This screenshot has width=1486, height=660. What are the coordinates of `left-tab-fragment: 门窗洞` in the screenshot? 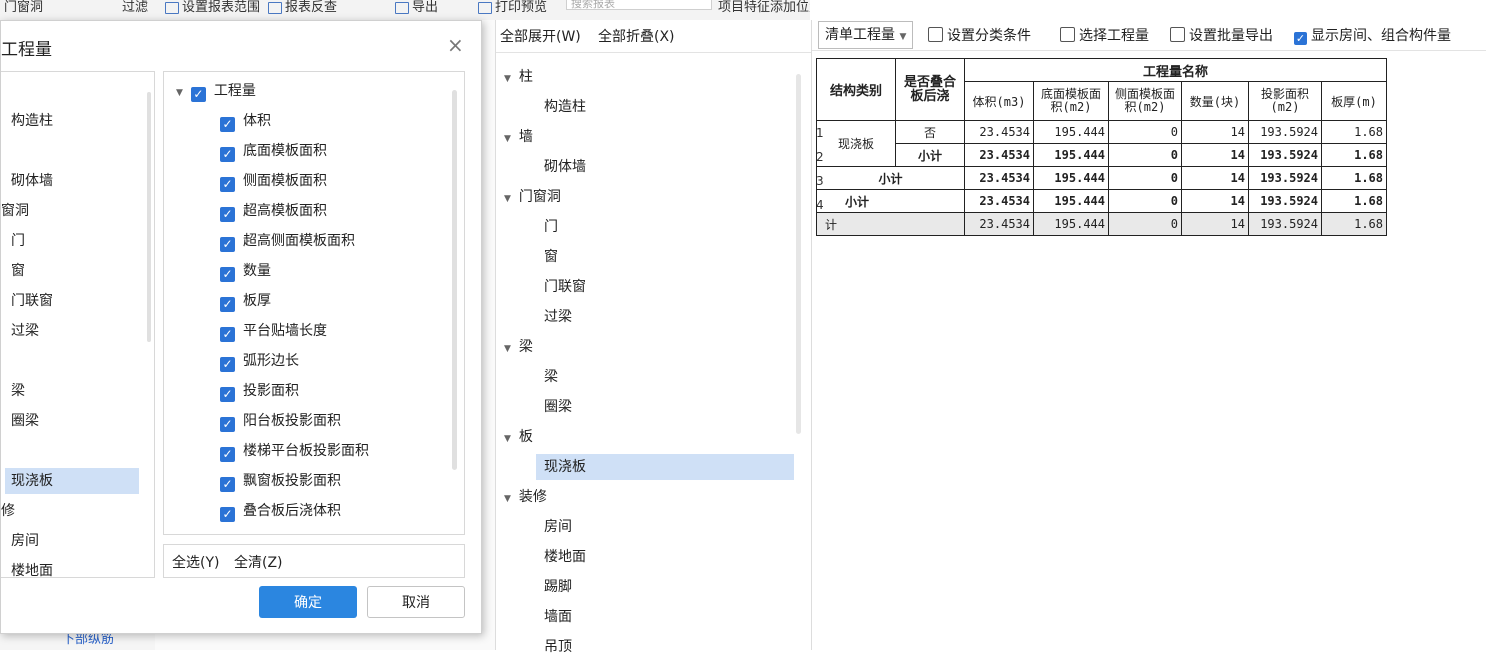 It's located at (23, 7).